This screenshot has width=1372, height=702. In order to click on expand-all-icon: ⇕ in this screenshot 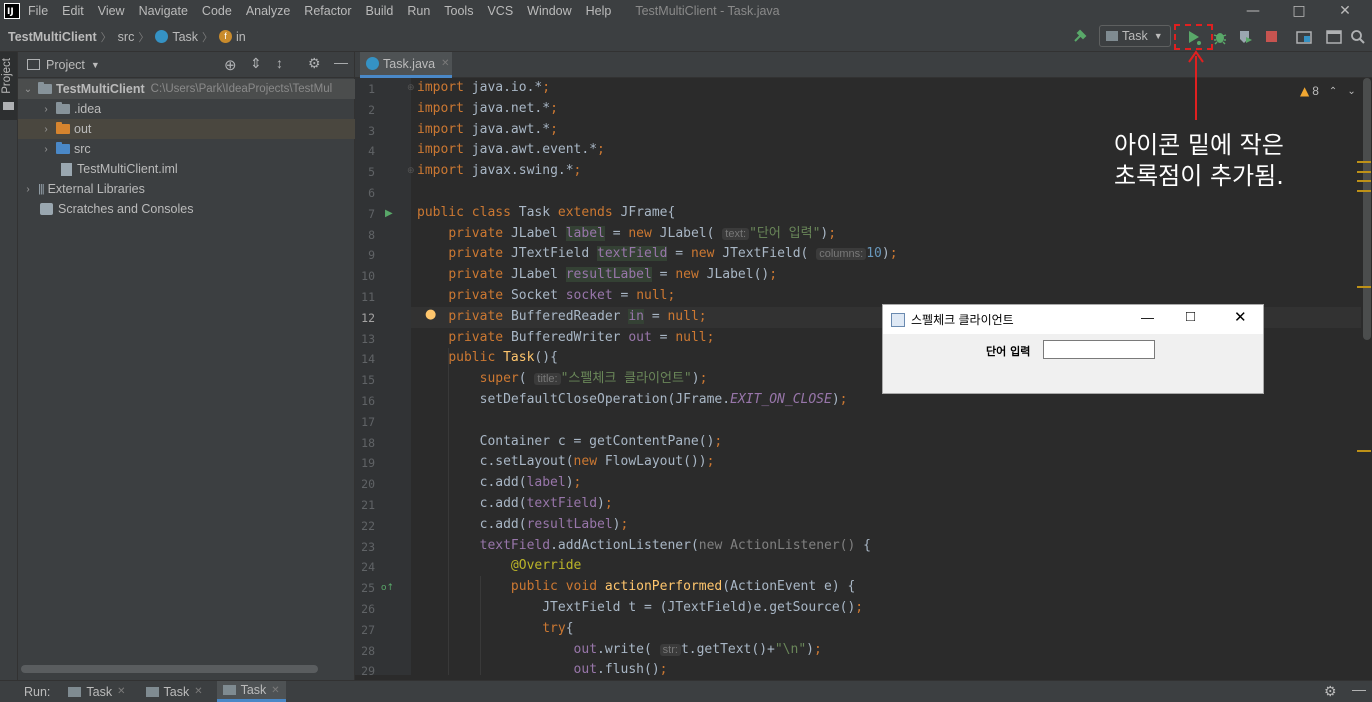, I will do `click(256, 63)`.